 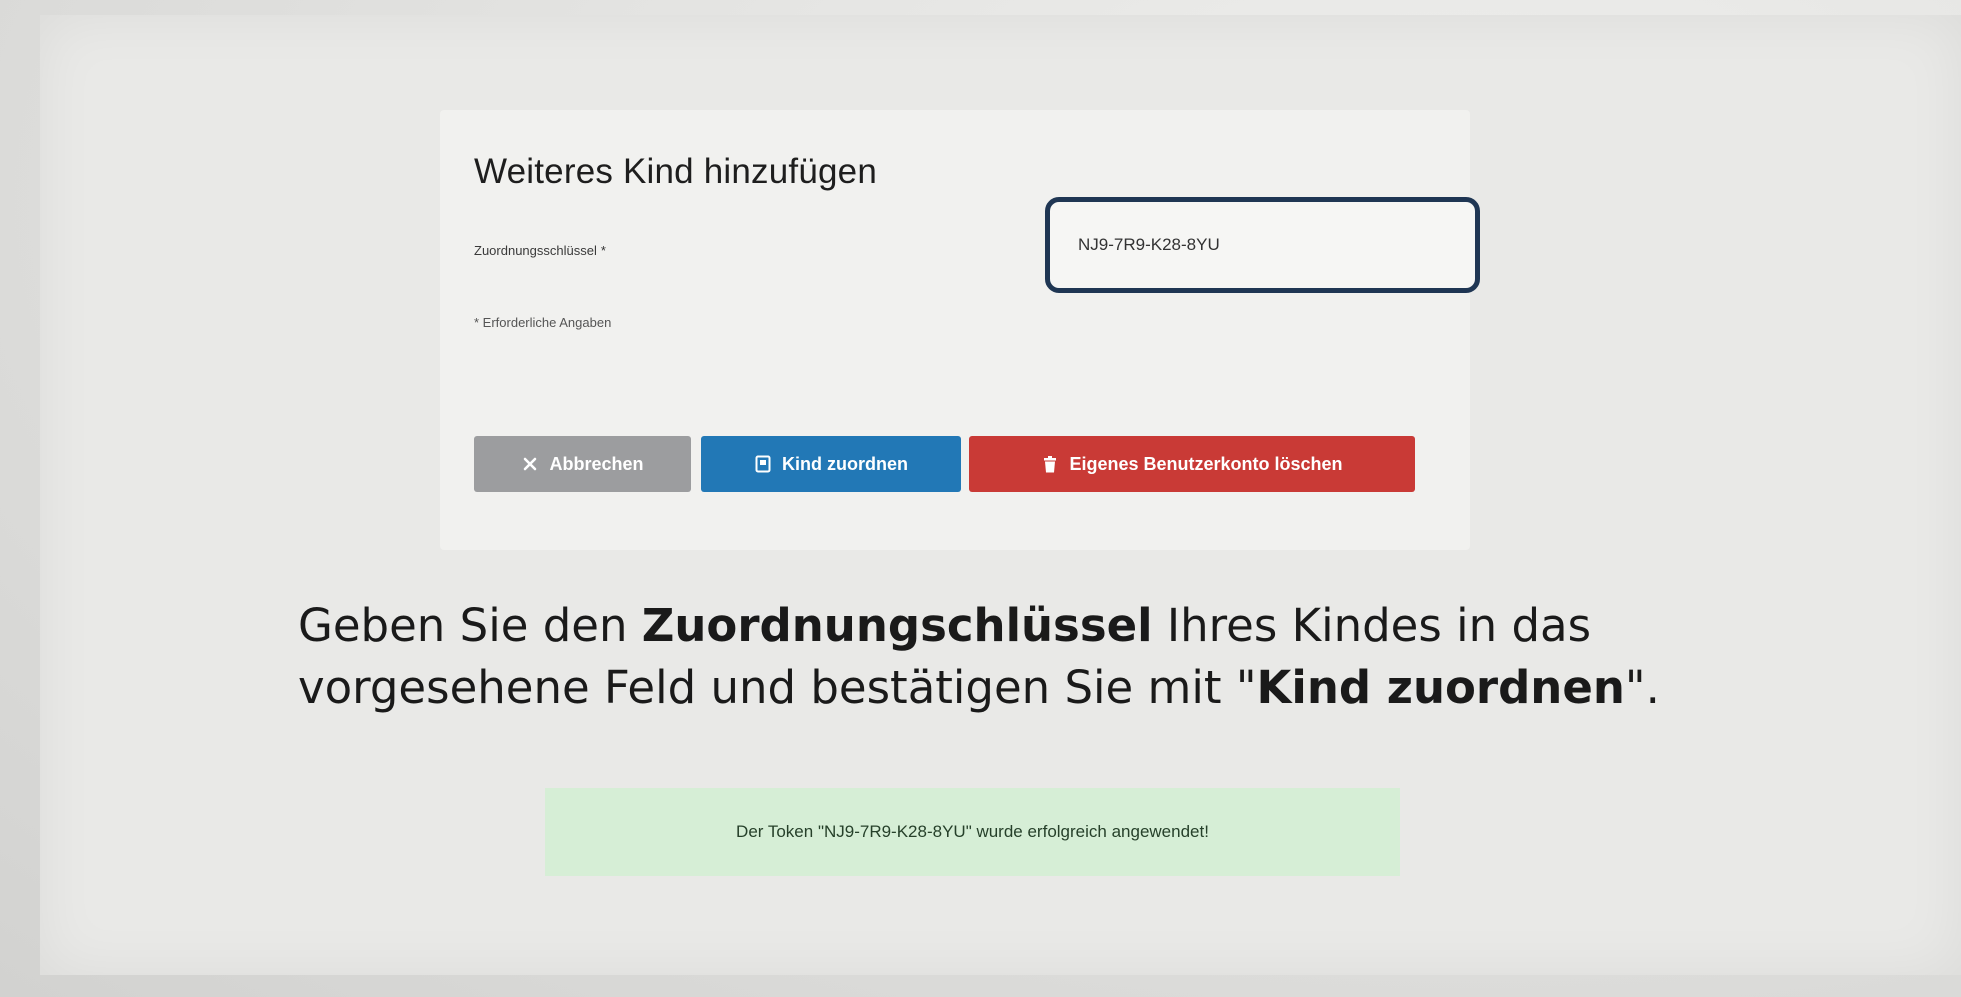 I want to click on caption-bold-key: Zuordnungschlüssel, so click(x=897, y=625).